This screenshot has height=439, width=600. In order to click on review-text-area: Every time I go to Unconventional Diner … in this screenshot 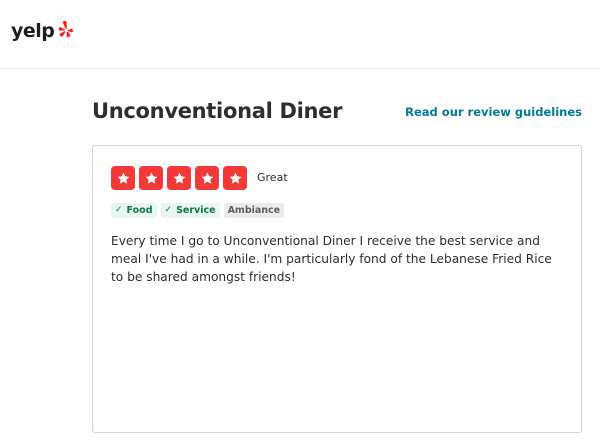, I will do `click(338, 259)`.